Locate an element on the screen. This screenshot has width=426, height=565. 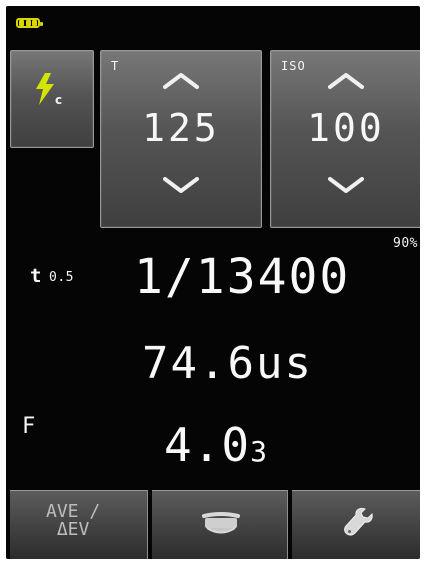
wrench-icon is located at coordinates (358, 521).